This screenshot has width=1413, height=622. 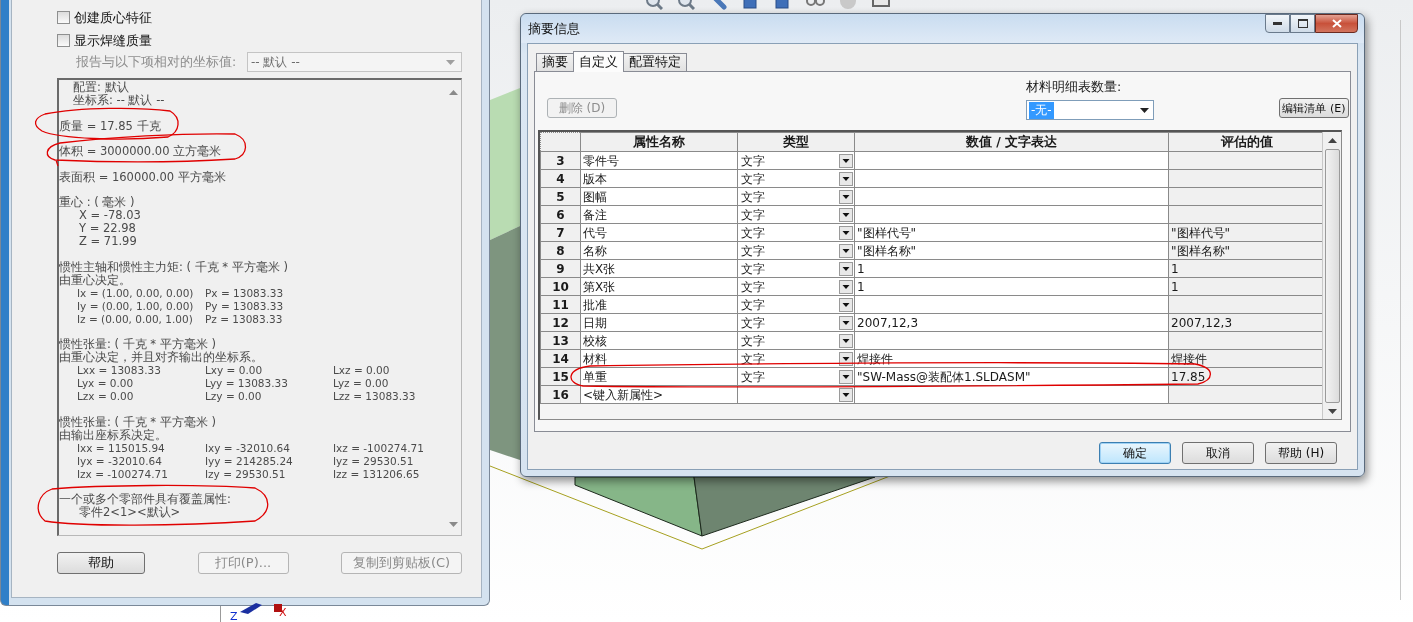 I want to click on result-line: 重心 : ( 毫米 ), so click(x=97, y=202).